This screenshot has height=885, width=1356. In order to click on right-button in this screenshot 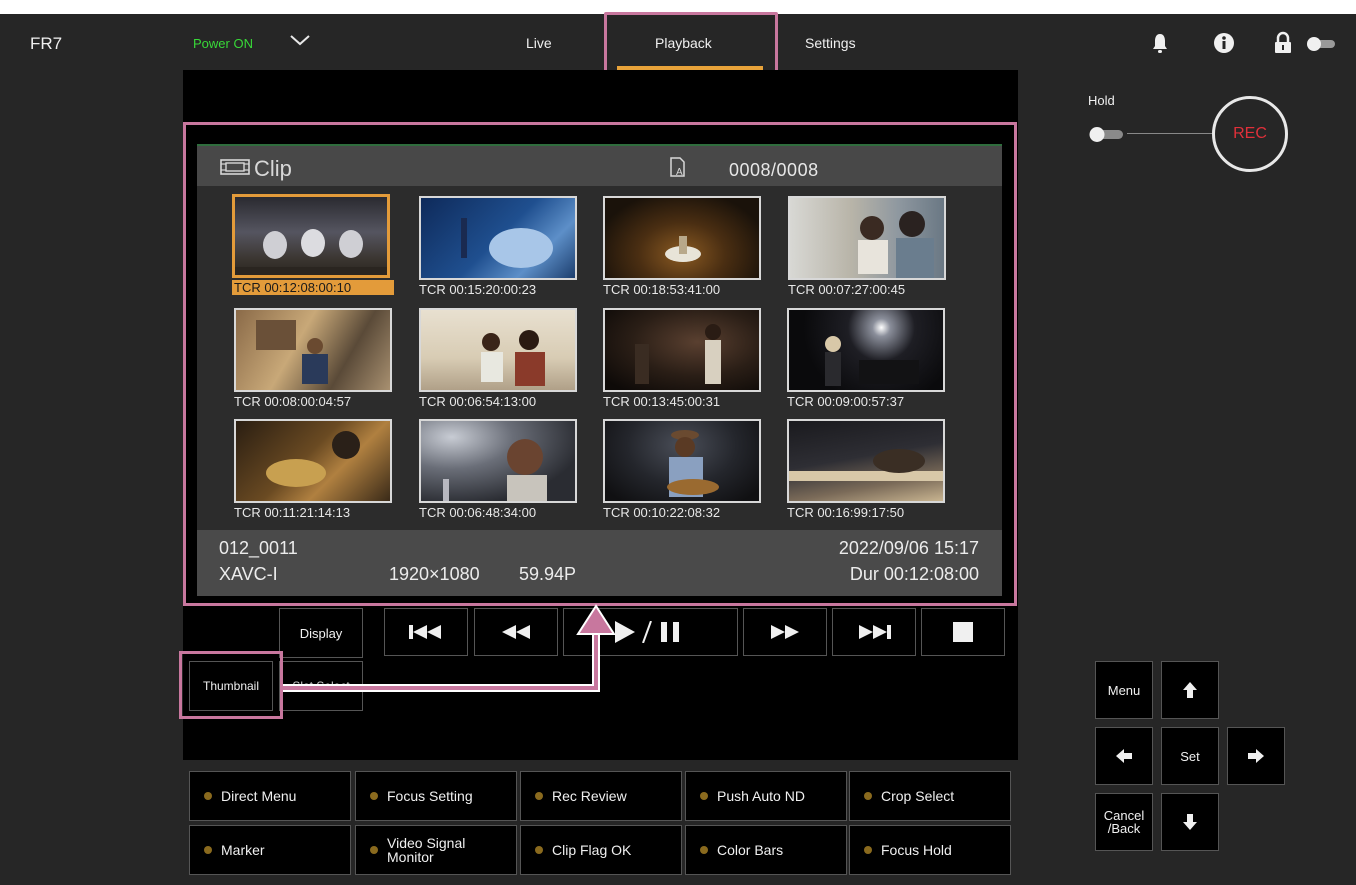, I will do `click(1256, 756)`.